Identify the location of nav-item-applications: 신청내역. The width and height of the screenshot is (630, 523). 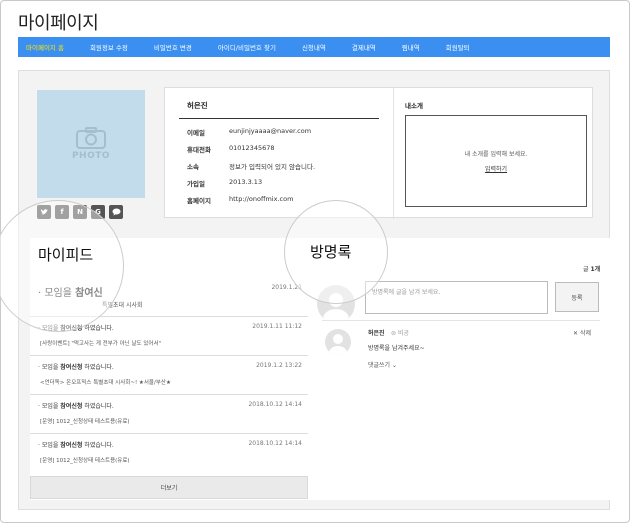
(314, 47).